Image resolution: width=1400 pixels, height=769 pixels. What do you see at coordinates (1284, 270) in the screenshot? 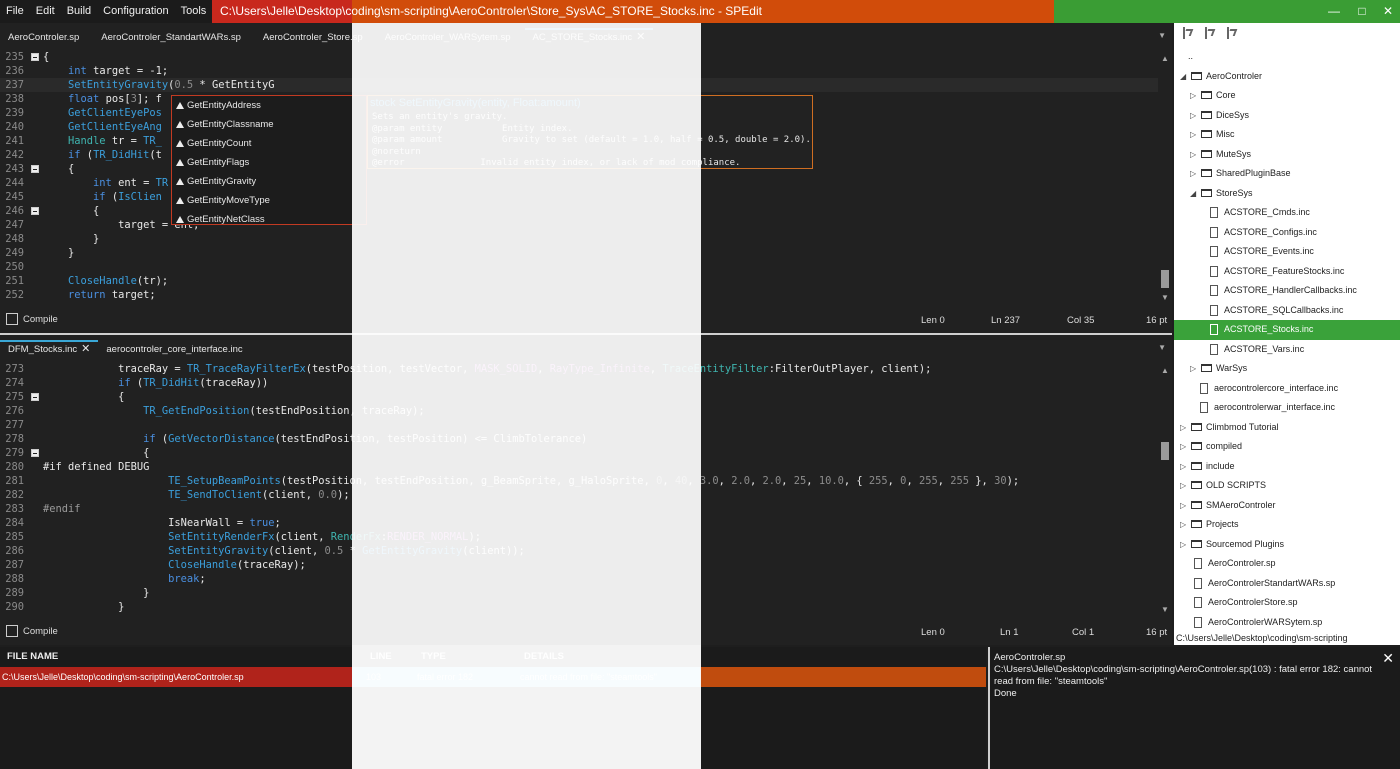
I see `tree-item-label: ACSTORE_FeatureStocks.inc` at bounding box center [1284, 270].